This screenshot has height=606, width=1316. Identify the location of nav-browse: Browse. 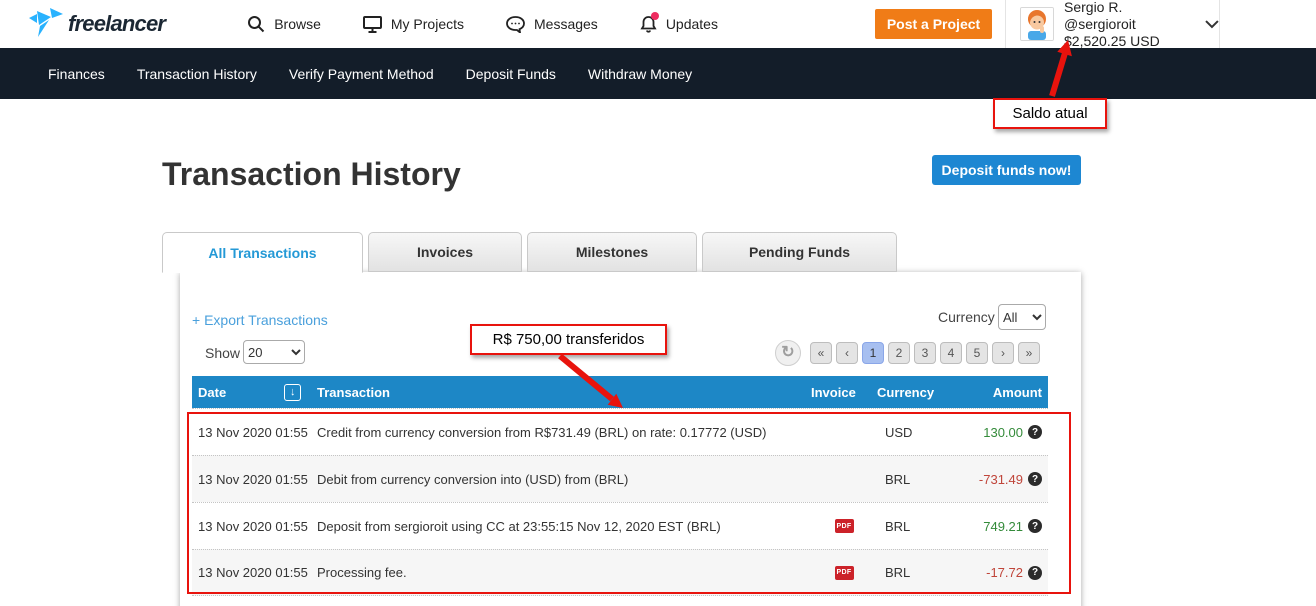
(284, 24).